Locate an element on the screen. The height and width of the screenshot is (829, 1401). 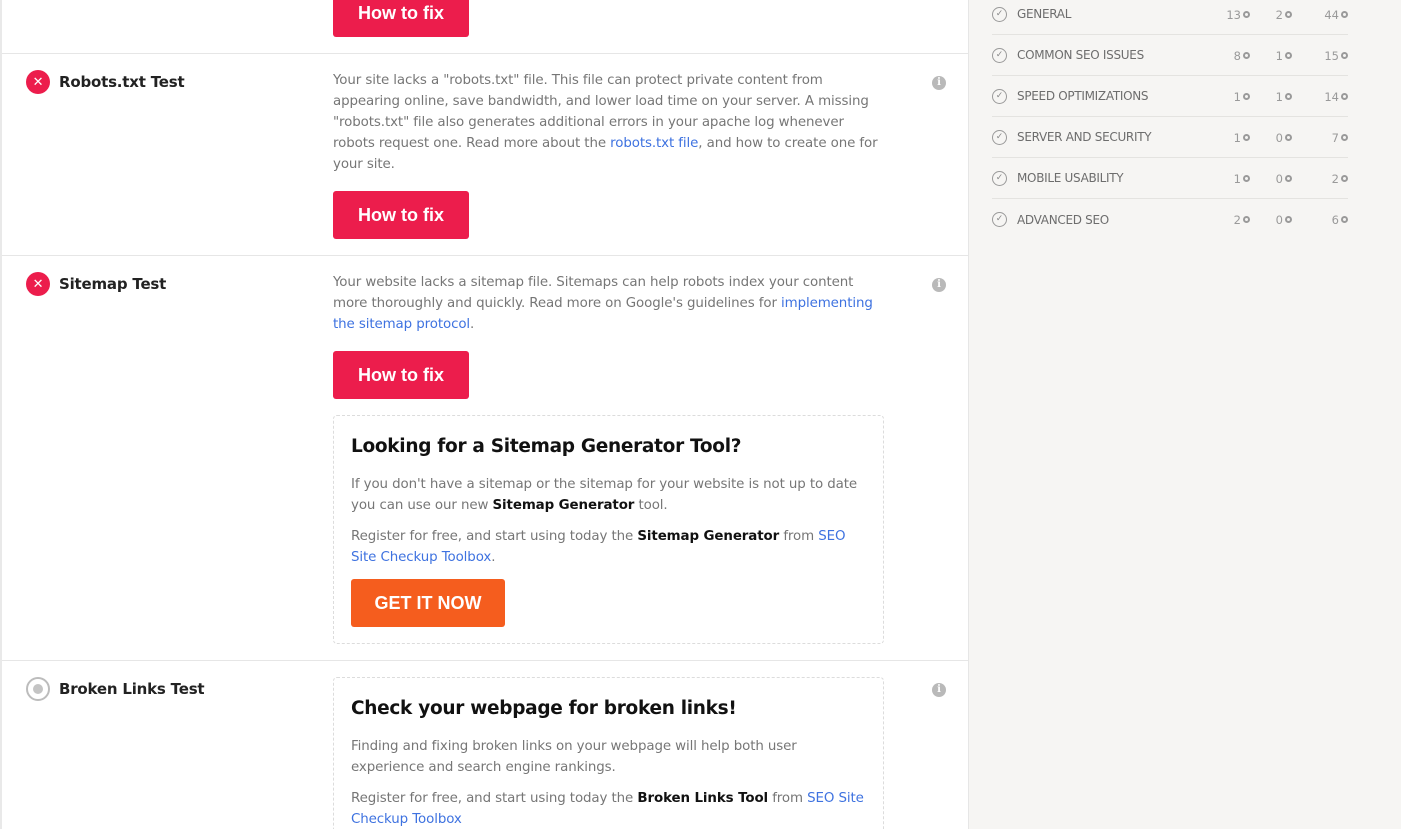
warning-count: 2 is located at coordinates (1284, 17).